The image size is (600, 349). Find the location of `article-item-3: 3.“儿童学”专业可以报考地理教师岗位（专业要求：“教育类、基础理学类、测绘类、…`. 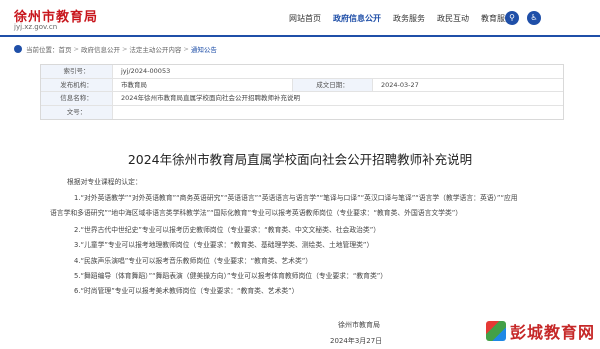

article-item-3: 3.“儿童学”专业可以报考地理教师岗位（专业要求：“教育类、基础理学类、测绘类、… is located at coordinates (224, 245).